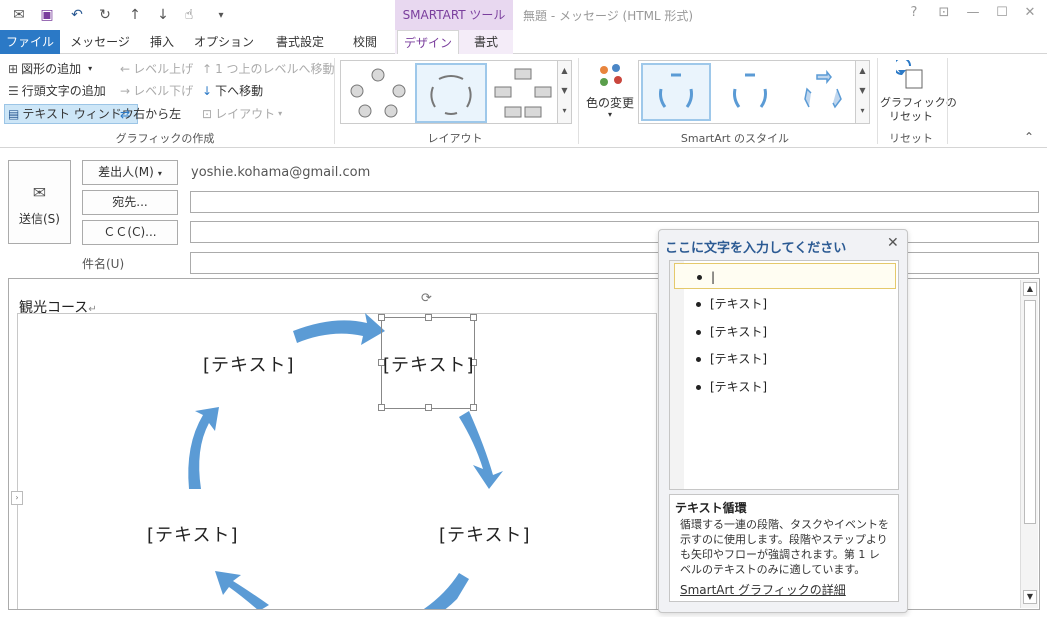  Describe the element at coordinates (614, 263) in the screenshot. I see `subject-field` at that location.